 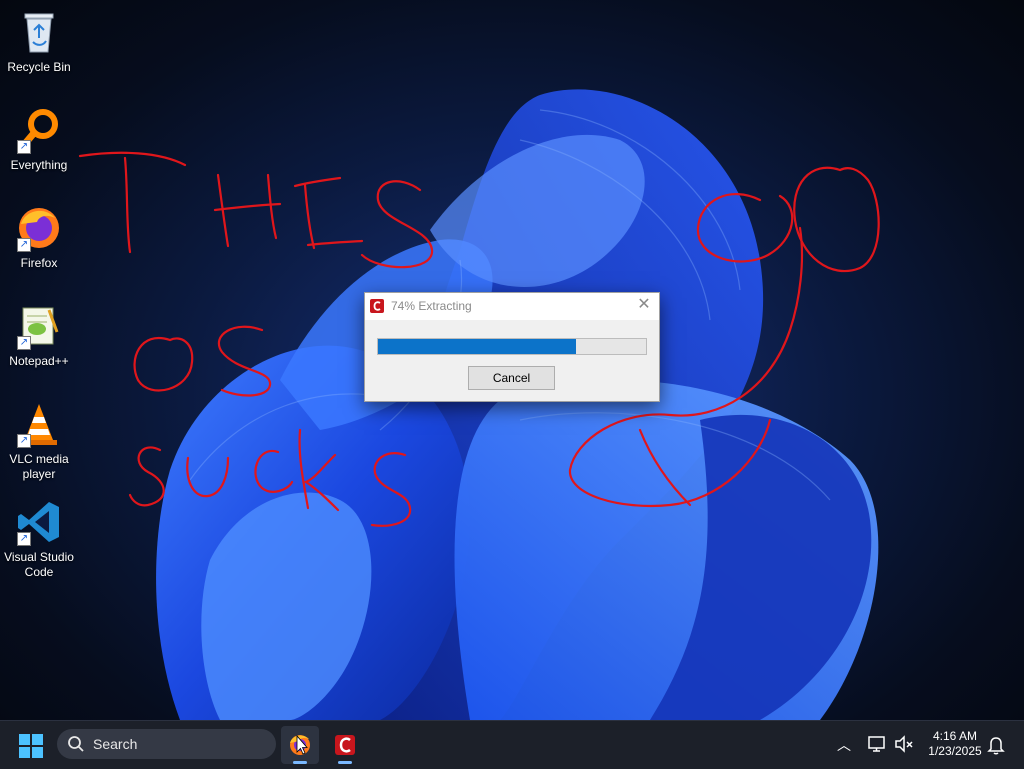 What do you see at coordinates (115, 744) in the screenshot?
I see `search-label: Search` at bounding box center [115, 744].